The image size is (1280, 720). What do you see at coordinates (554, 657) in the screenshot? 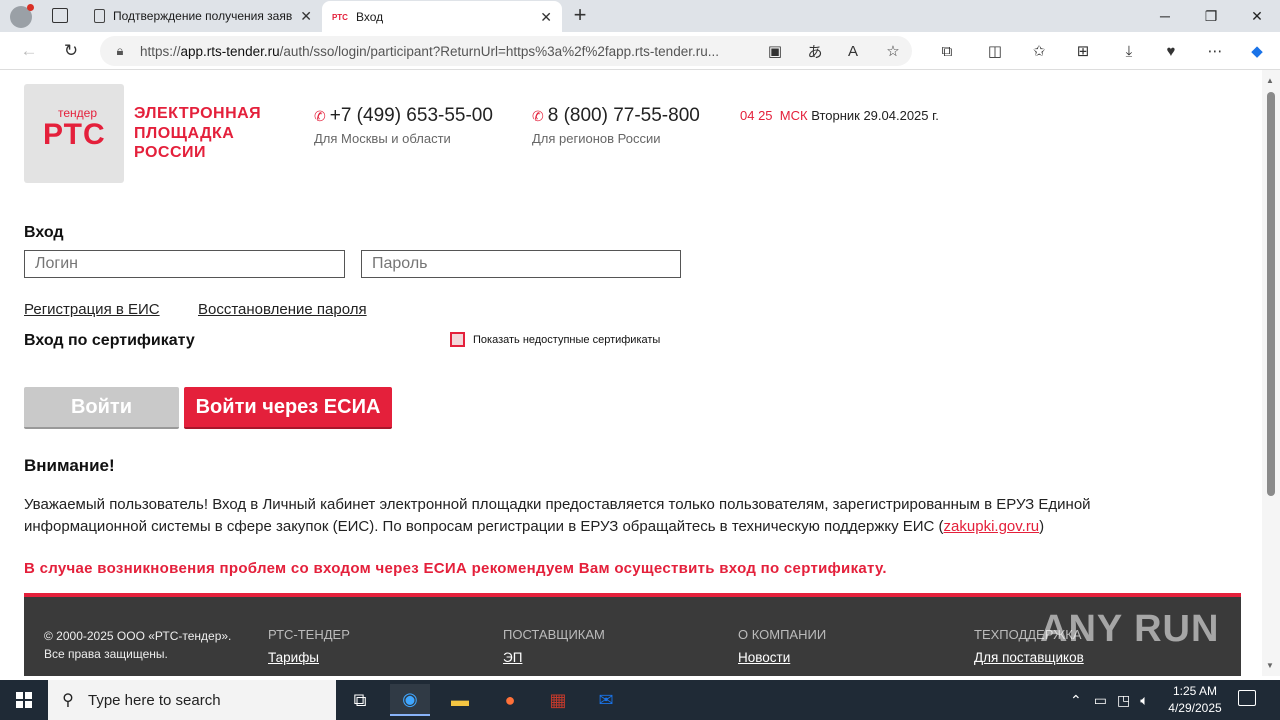
I see `footer-link-ep: ЭП` at bounding box center [554, 657].